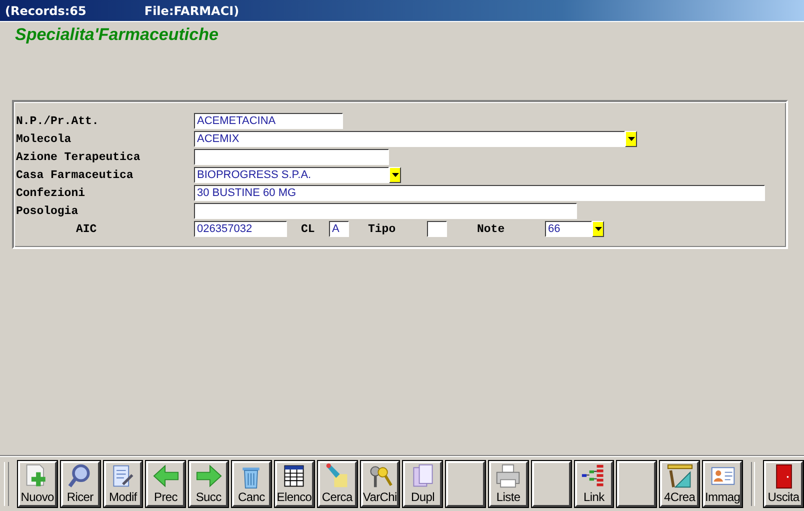 Image resolution: width=804 pixels, height=511 pixels. Describe the element at coordinates (294, 483) in the screenshot. I see `toolbar-button: Elenco` at that location.